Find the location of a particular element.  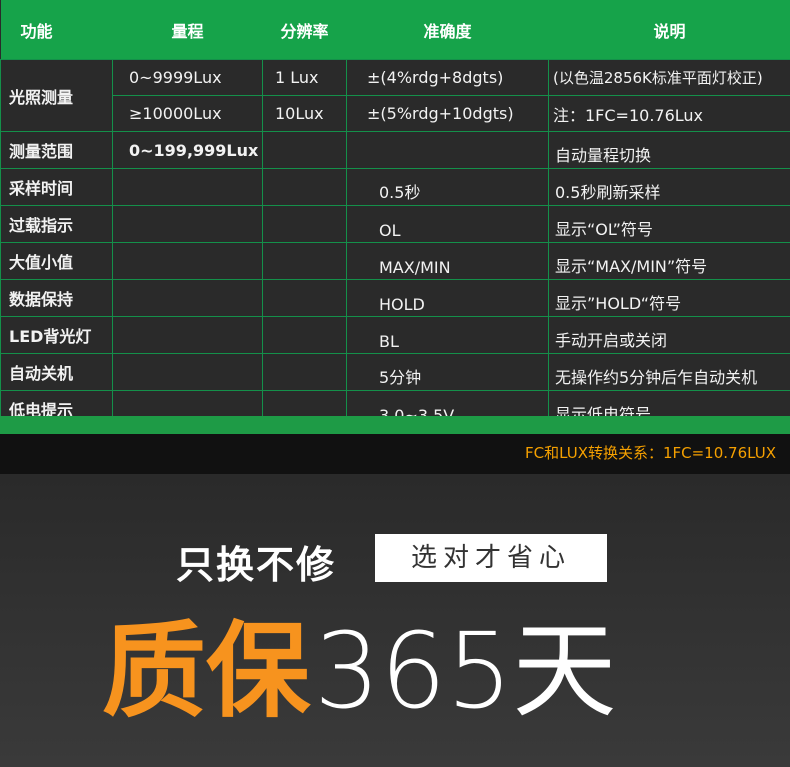

accuracy-cell: HOLD is located at coordinates (447, 298).